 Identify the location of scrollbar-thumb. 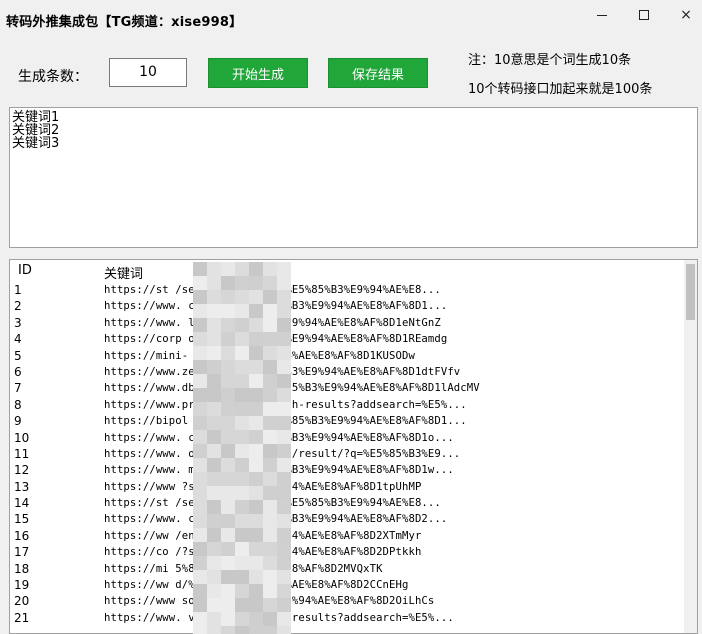
(690, 292).